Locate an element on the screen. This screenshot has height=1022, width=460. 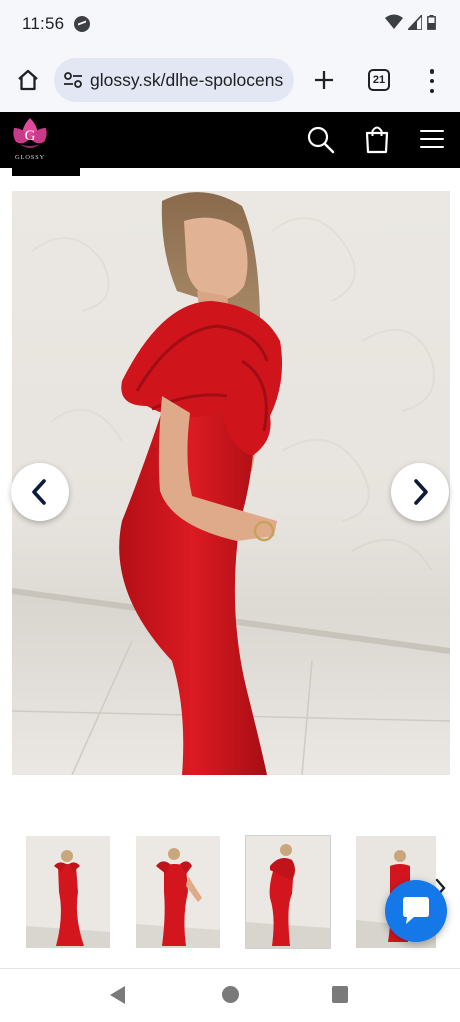
carousel-prev-button is located at coordinates (40, 492).